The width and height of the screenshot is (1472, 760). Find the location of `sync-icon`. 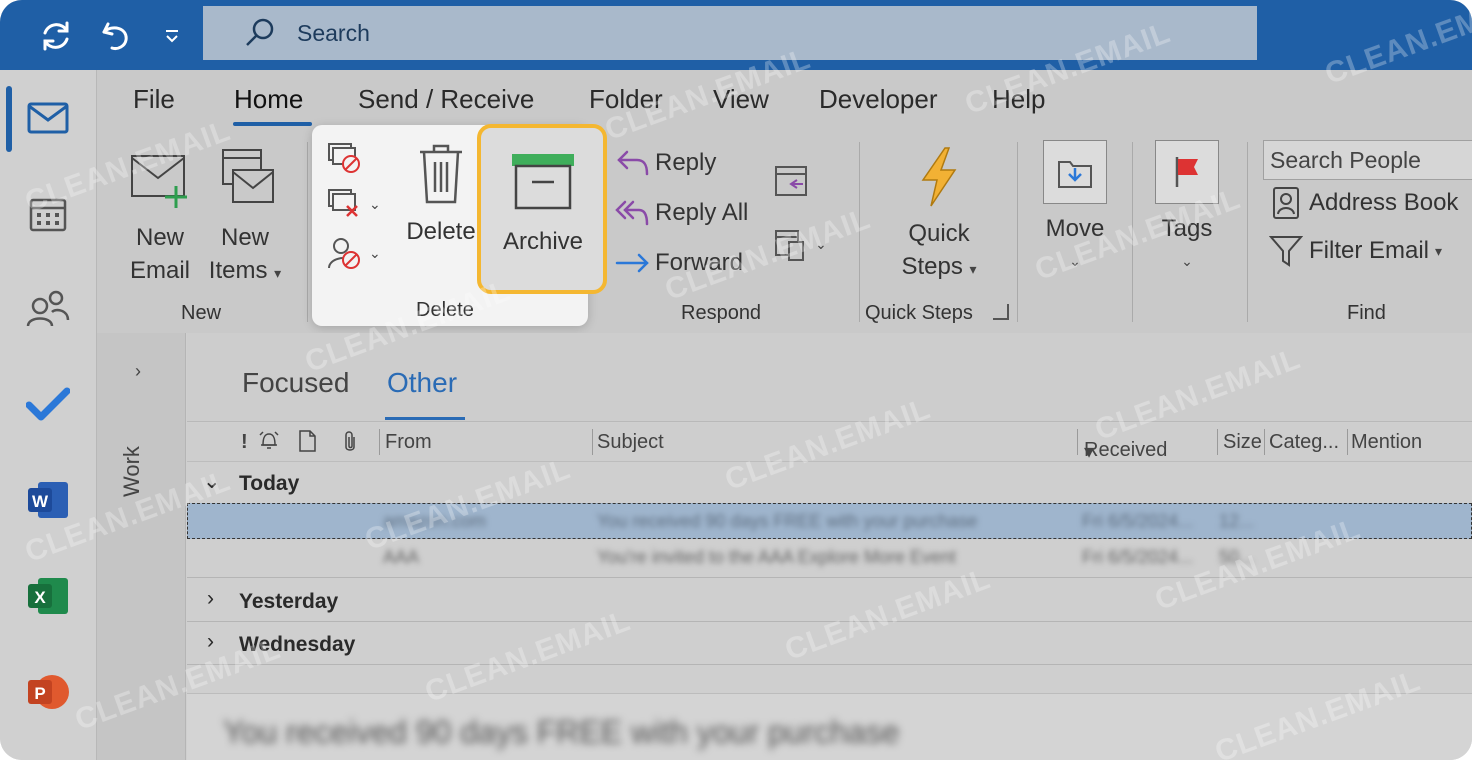

sync-icon is located at coordinates (56, 36).